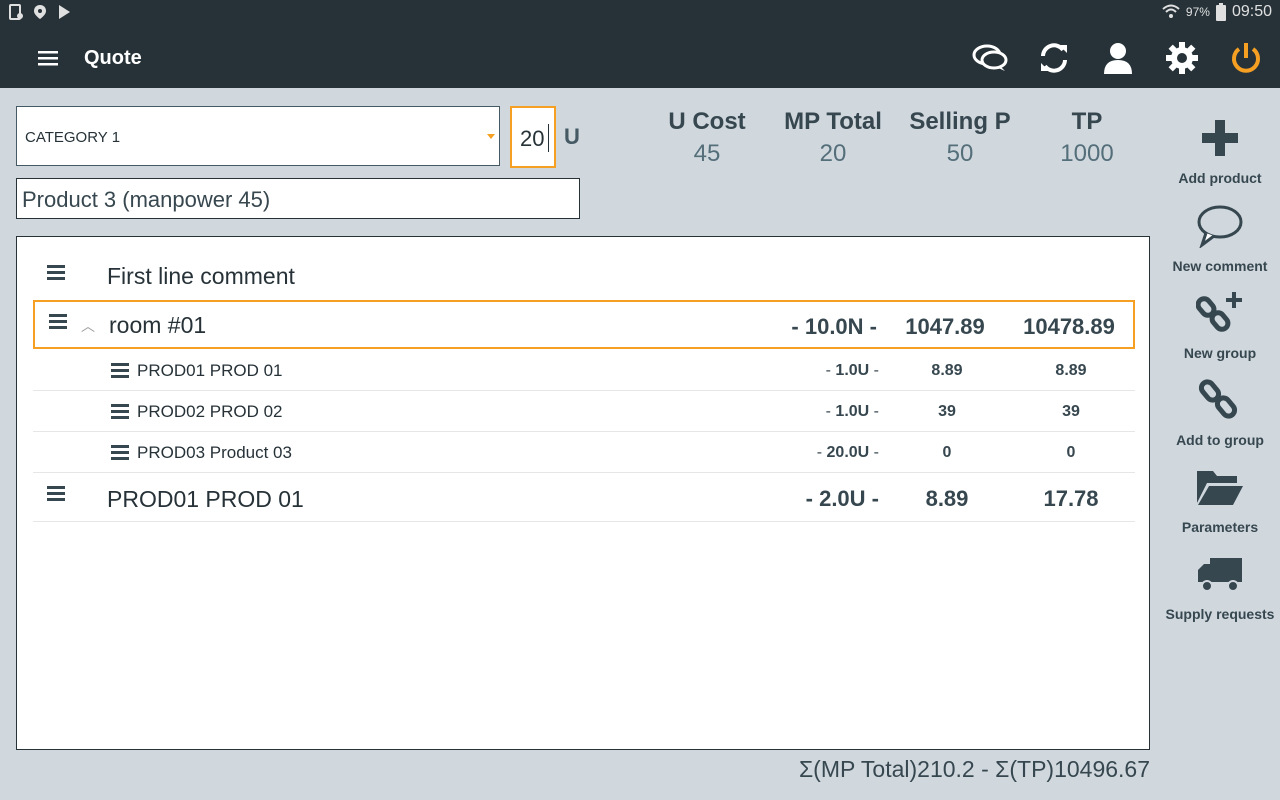 The width and height of the screenshot is (1280, 800). Describe the element at coordinates (1069, 326) in the screenshot. I see `group-tp: 10478.89` at that location.